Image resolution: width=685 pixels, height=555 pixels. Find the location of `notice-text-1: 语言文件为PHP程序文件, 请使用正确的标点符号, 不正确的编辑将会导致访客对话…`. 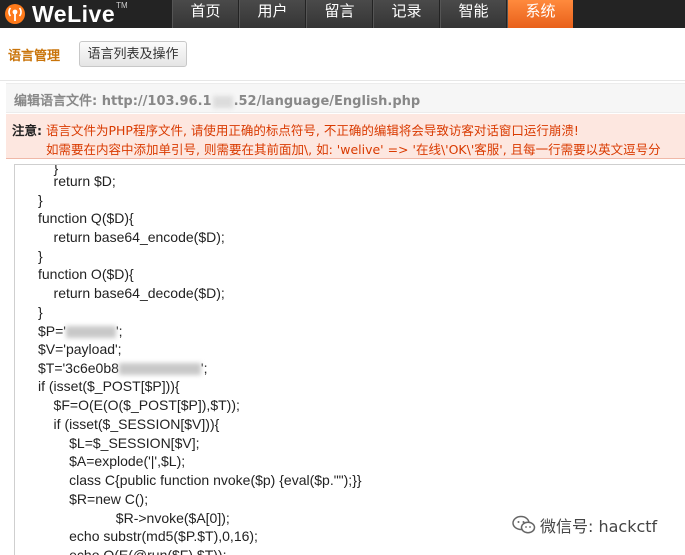

notice-text-1: 语言文件为PHP程序文件, 请使用正确的标点符号, 不正确的编辑将会导致访客对话… is located at coordinates (312, 130).